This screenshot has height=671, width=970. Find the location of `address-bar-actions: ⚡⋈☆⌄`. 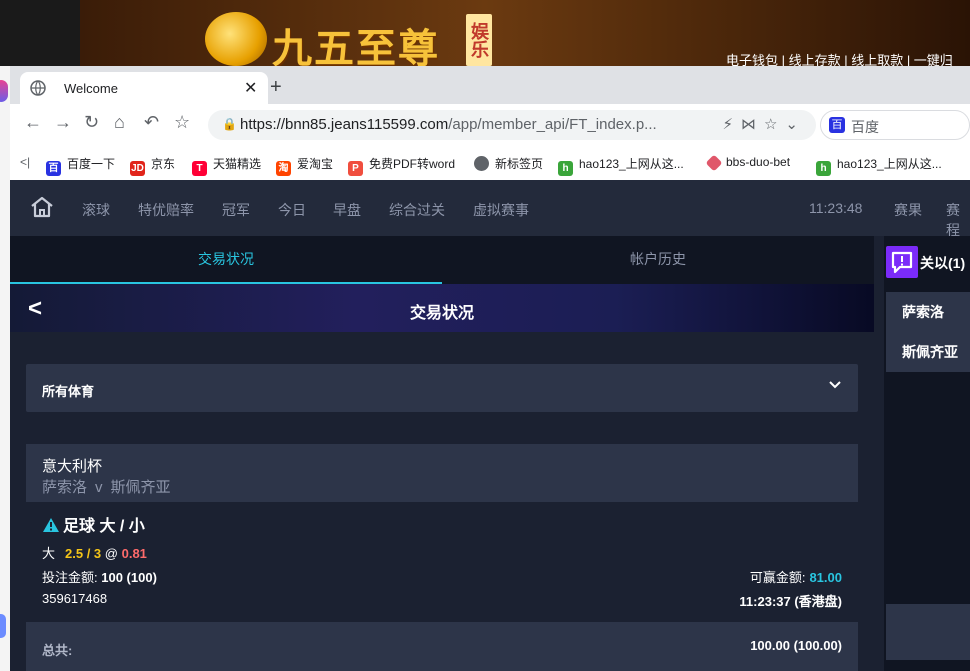

address-bar-actions: ⚡⋈☆⌄ is located at coordinates (764, 124).